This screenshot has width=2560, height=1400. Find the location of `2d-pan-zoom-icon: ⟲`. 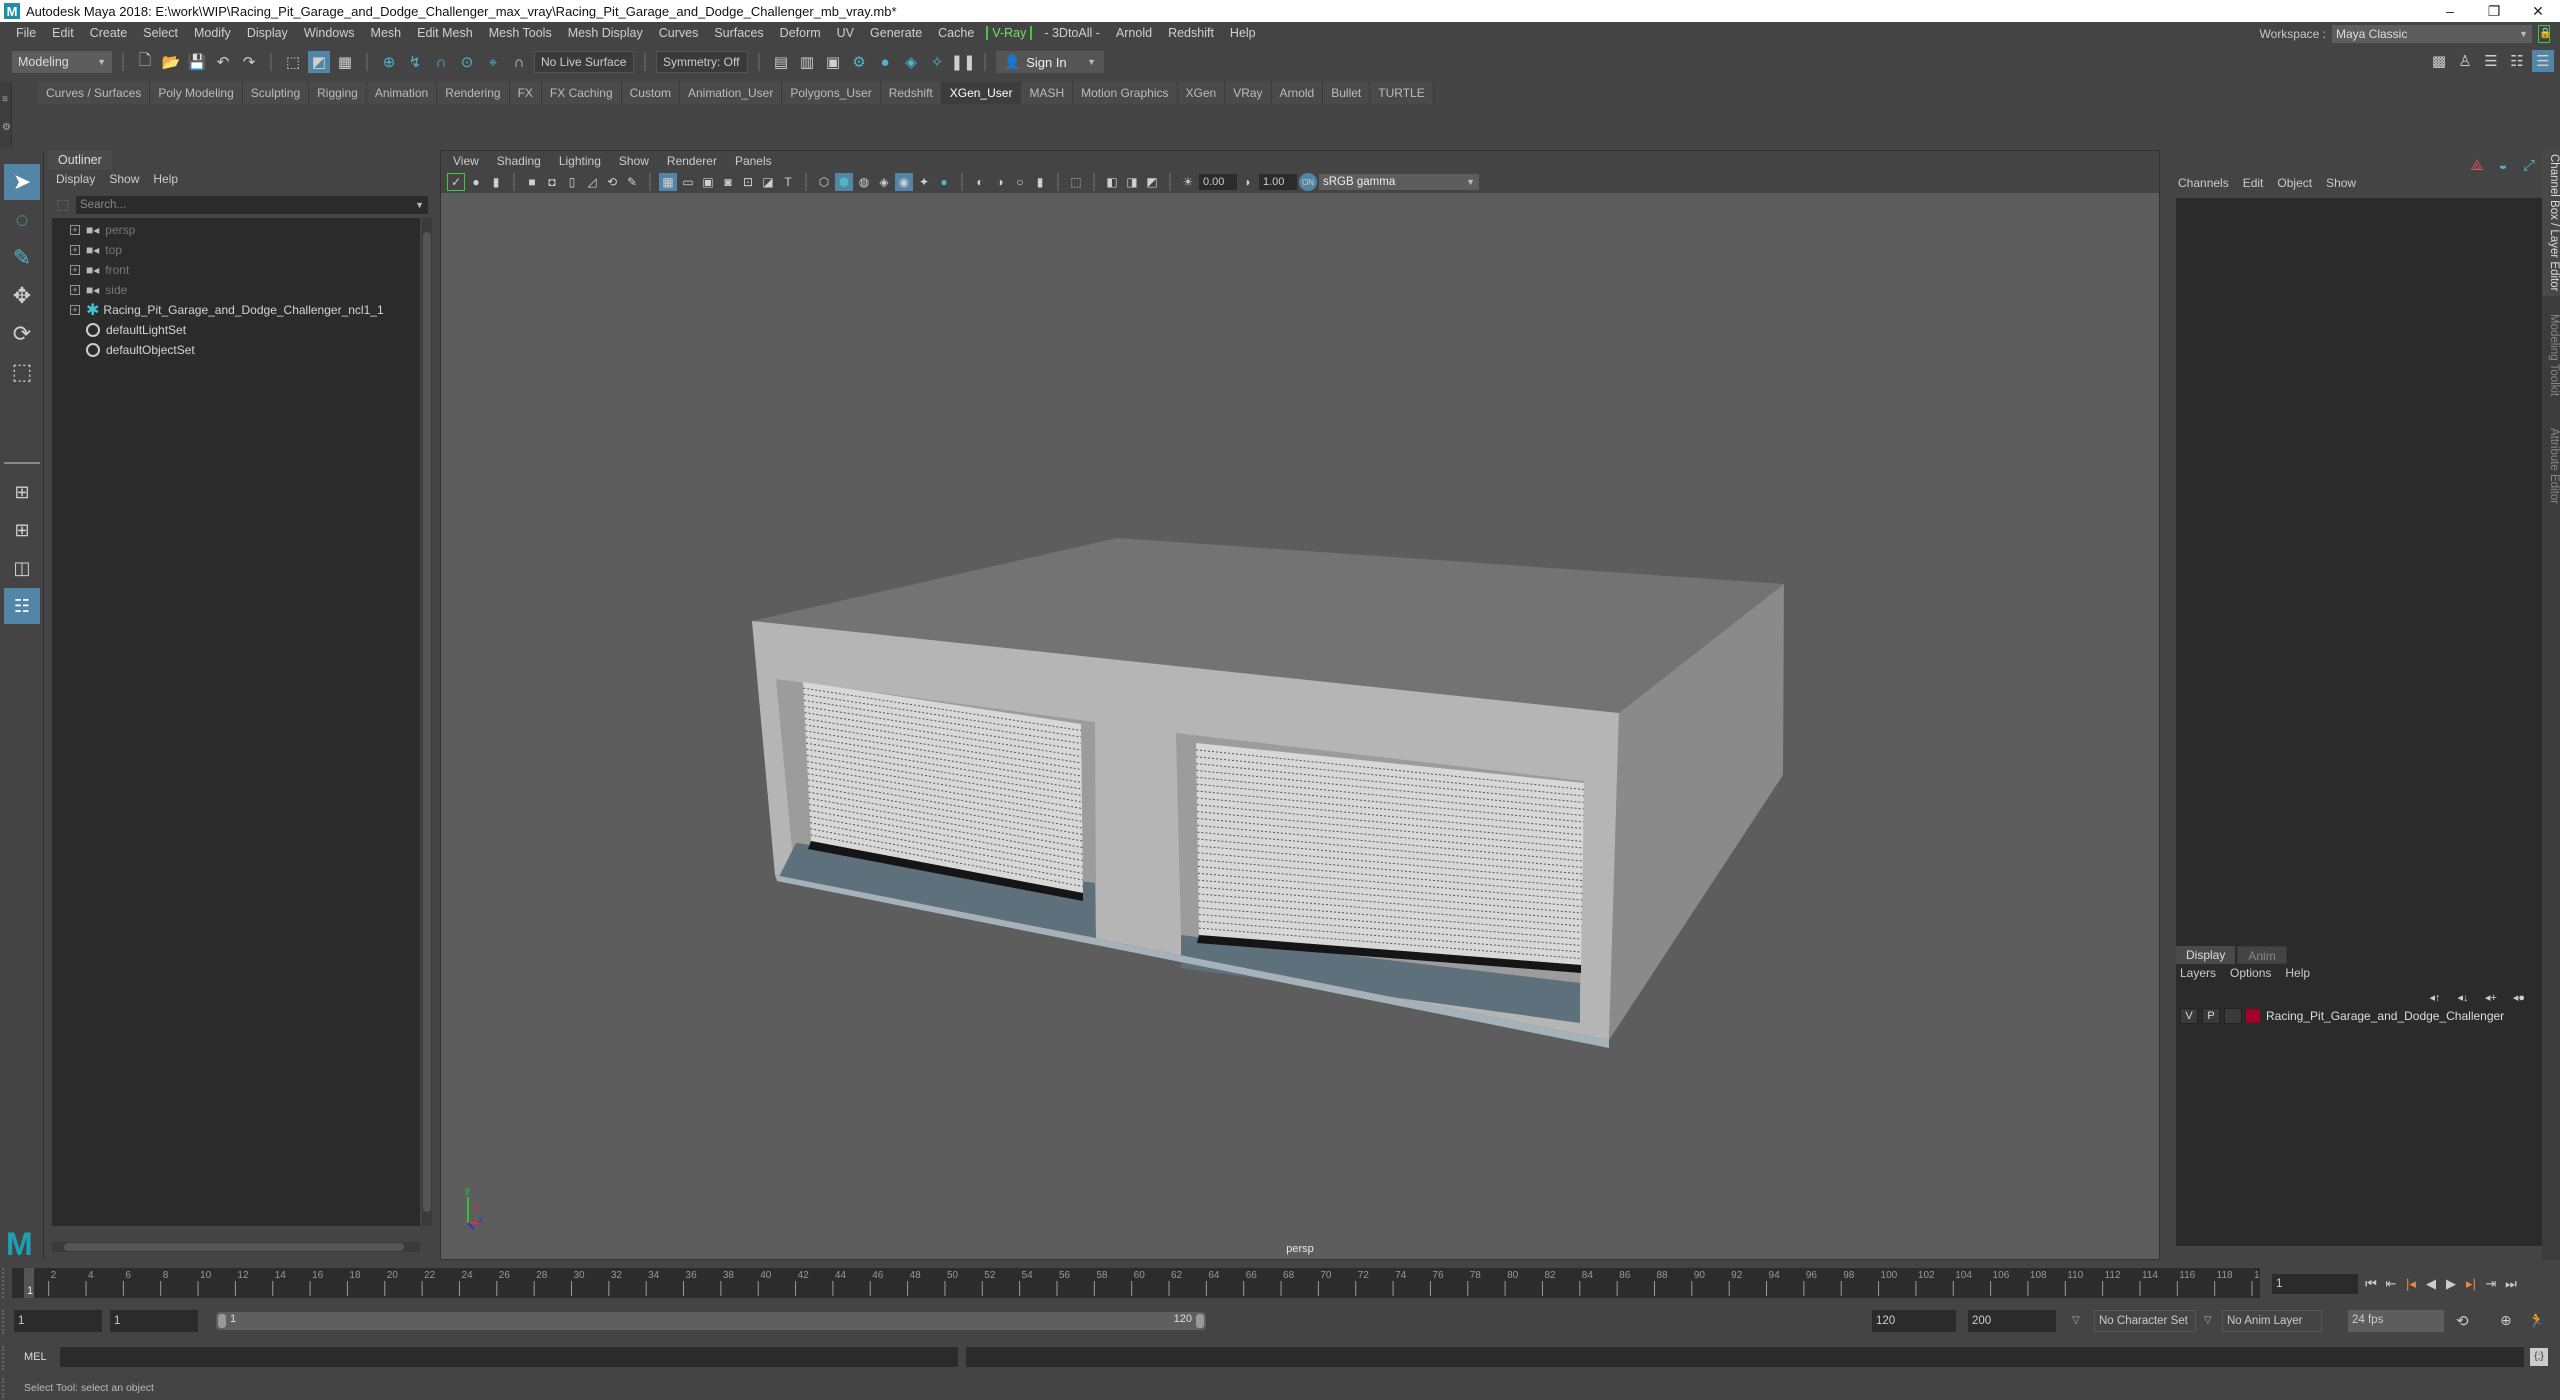

2d-pan-zoom-icon: ⟲ is located at coordinates (612, 182).